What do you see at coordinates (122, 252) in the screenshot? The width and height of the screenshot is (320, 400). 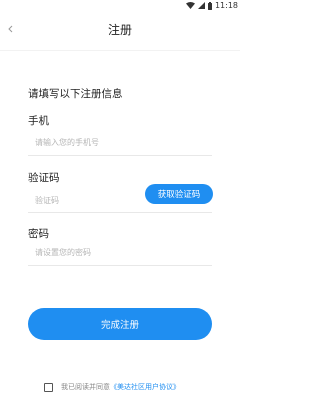 I see `password-input` at bounding box center [122, 252].